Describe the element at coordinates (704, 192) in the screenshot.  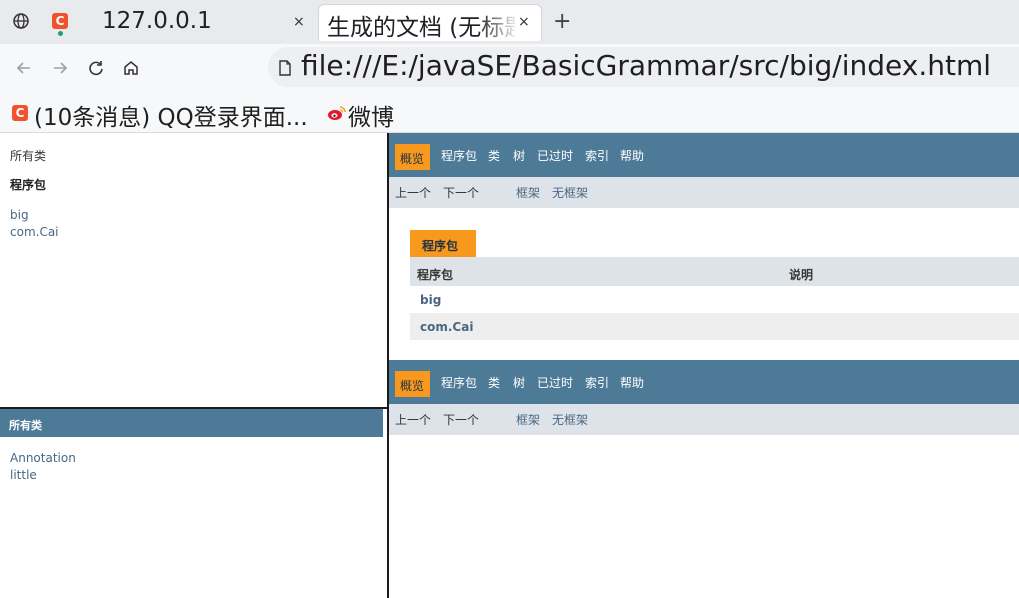
I see `top-subnav: 上一个 下一个 框架 无框架` at that location.